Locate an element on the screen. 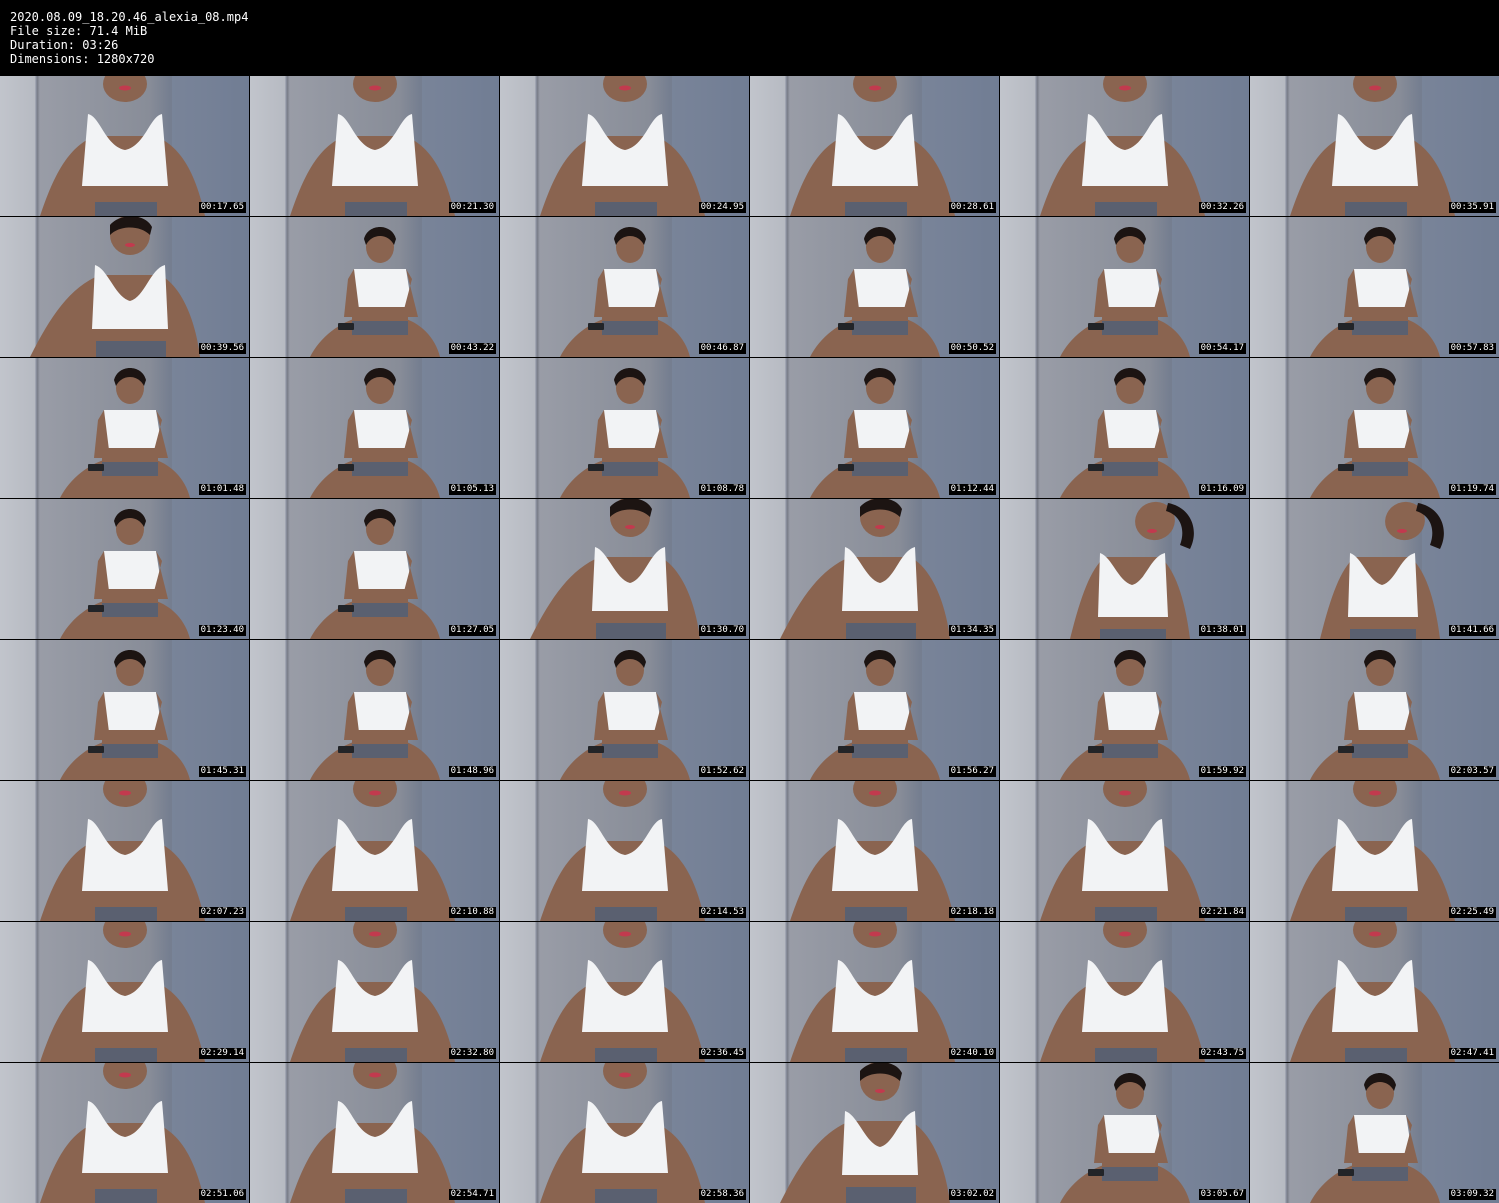  video-frame-thumbnail: 01:30.70 is located at coordinates (624, 569).